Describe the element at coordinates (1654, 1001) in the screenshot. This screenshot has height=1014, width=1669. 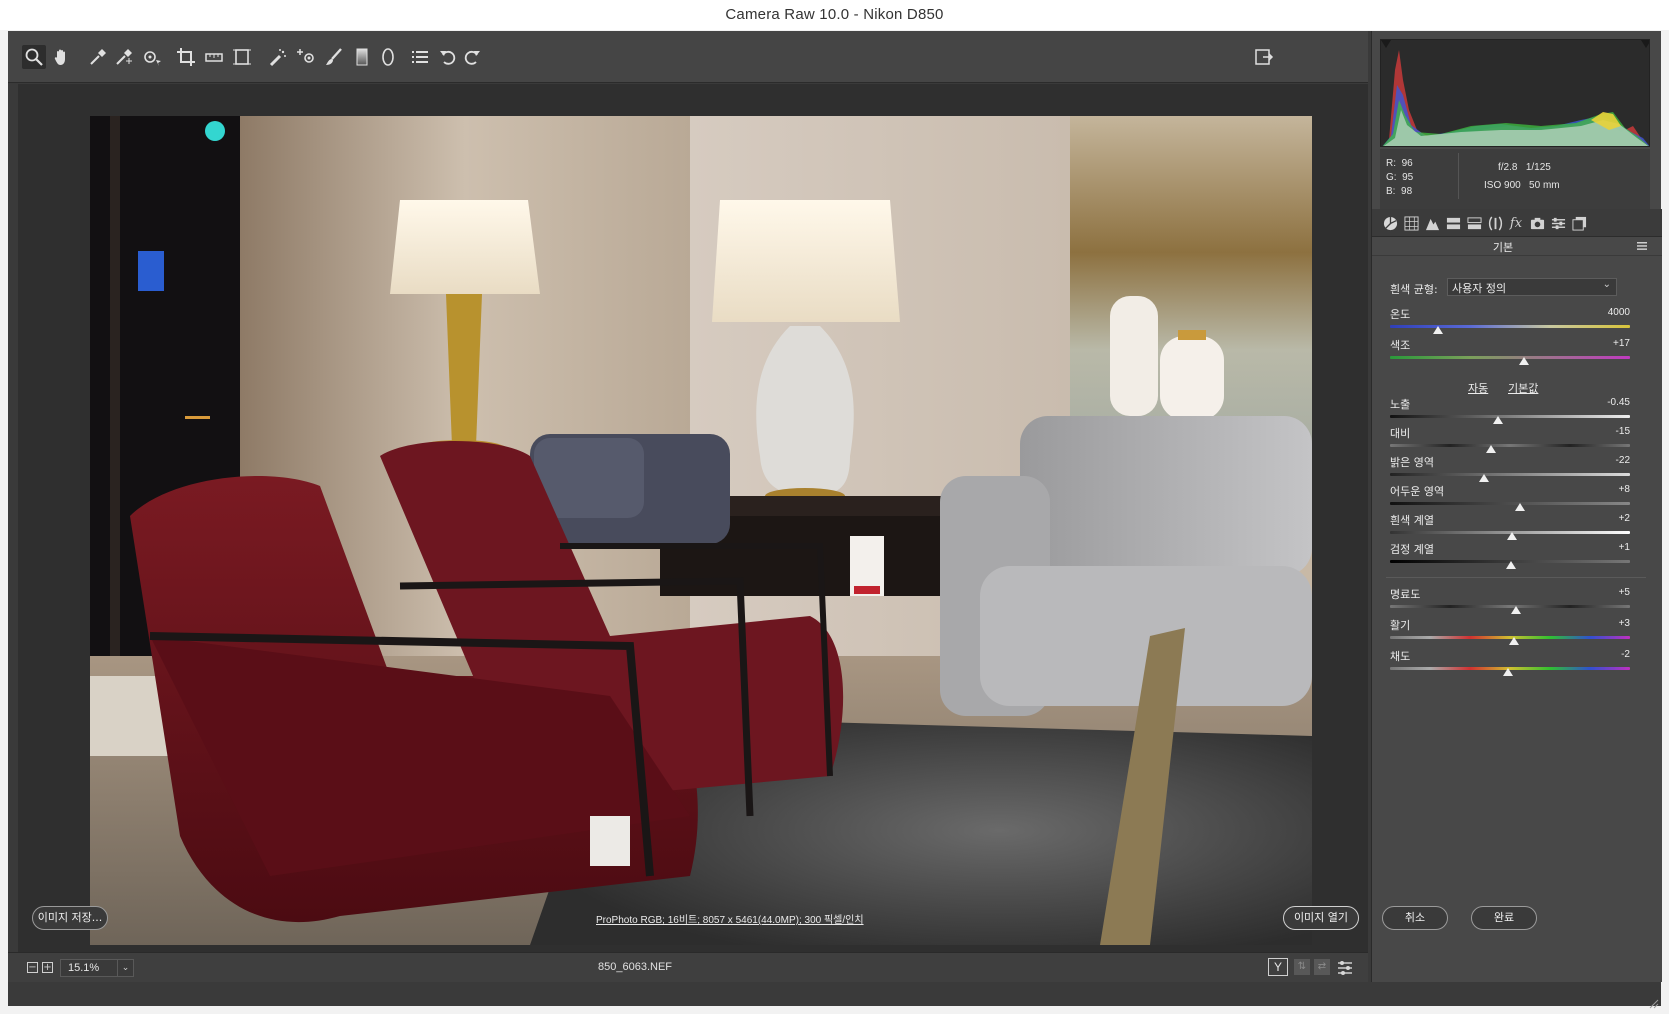
I see `resize-grip-icon` at that location.